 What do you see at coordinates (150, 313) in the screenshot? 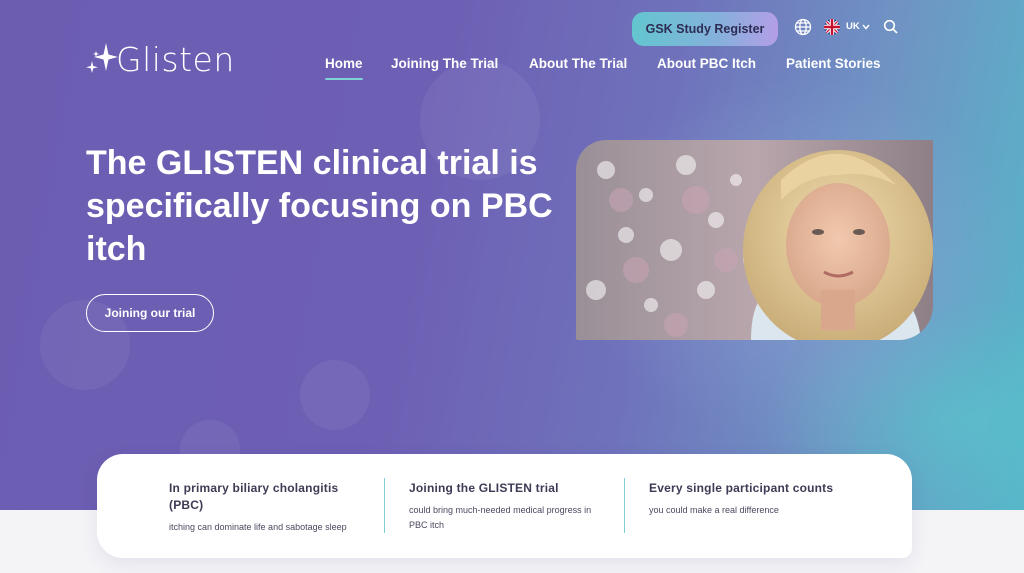
I see `joining-our-trial-button: Joining our trial` at bounding box center [150, 313].